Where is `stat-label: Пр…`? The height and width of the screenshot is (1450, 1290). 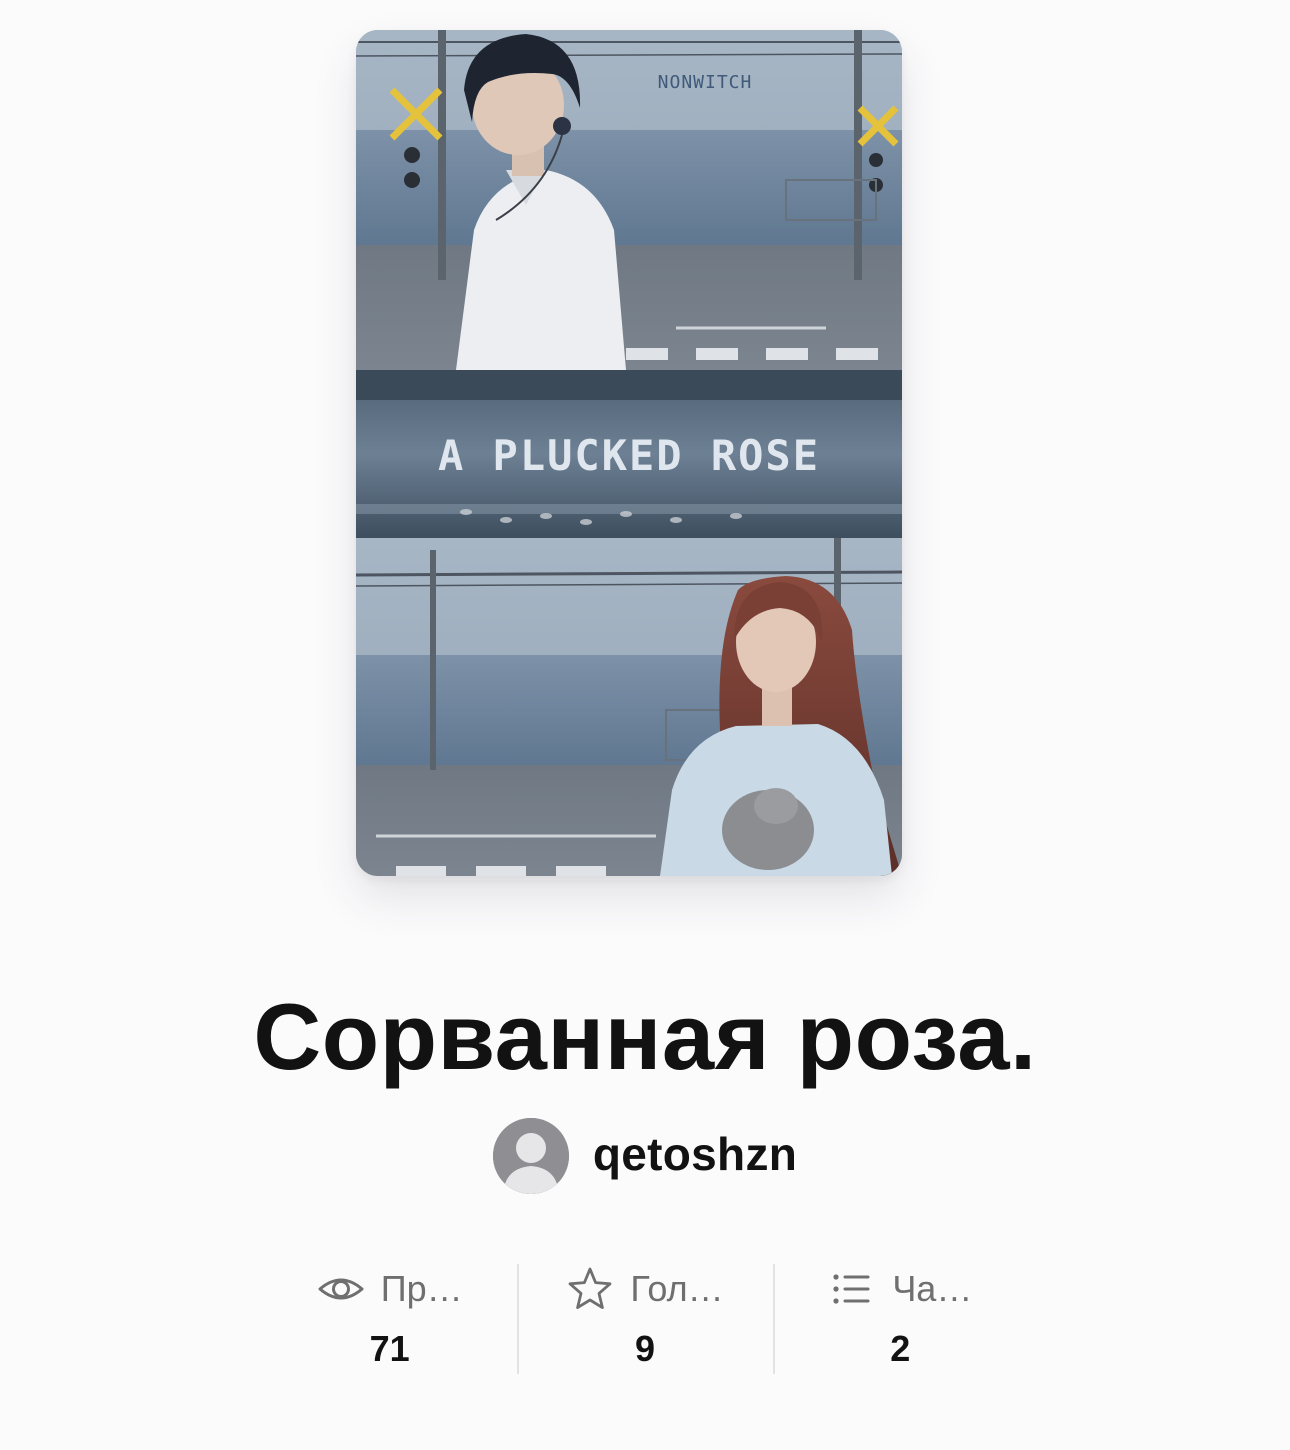
stat-label: Пр… is located at coordinates (421, 1288).